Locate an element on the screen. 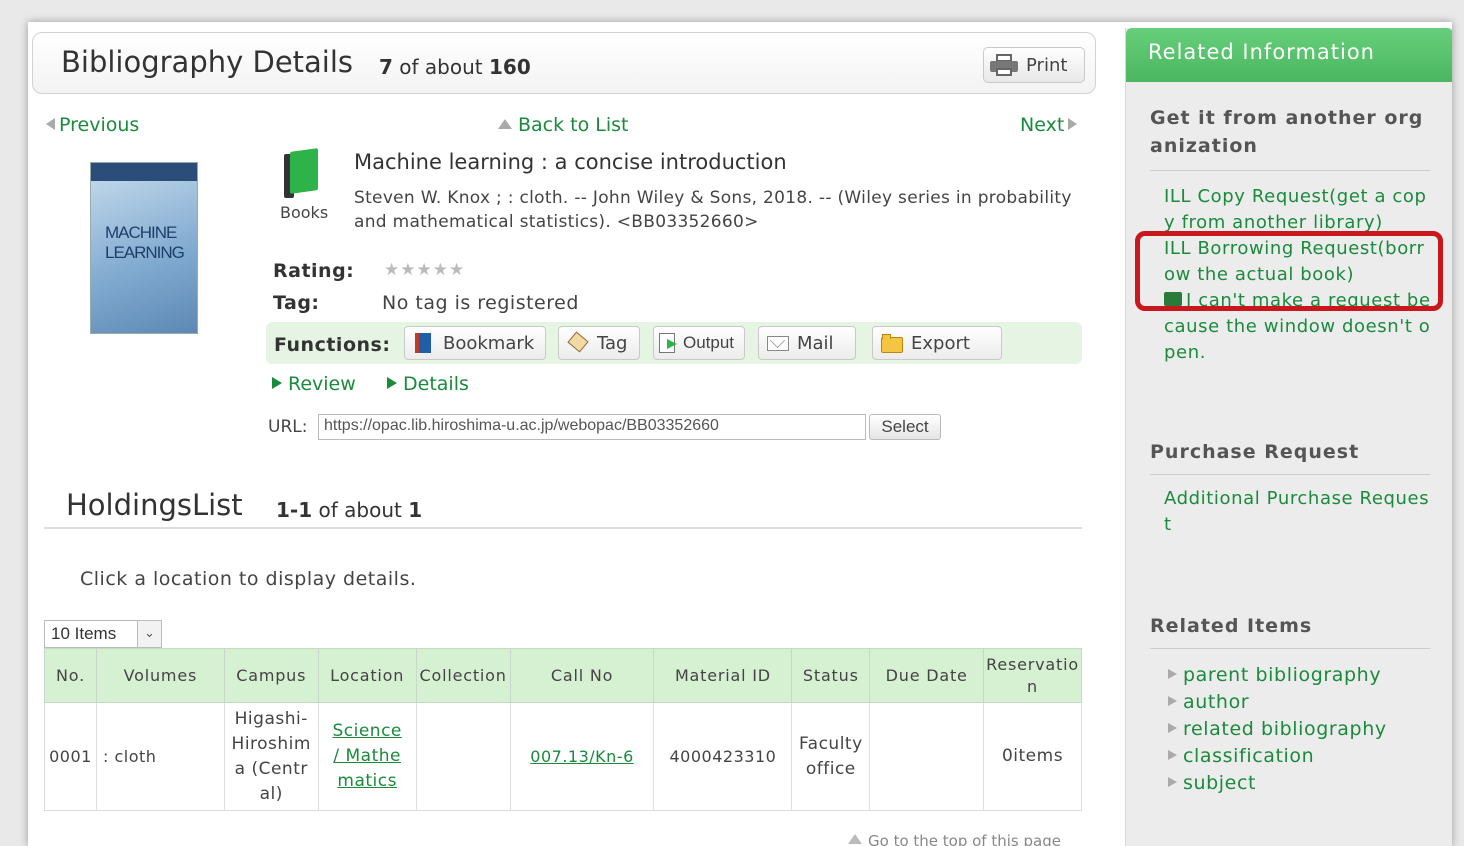 The image size is (1464, 846). export-button: Export is located at coordinates (937, 343).